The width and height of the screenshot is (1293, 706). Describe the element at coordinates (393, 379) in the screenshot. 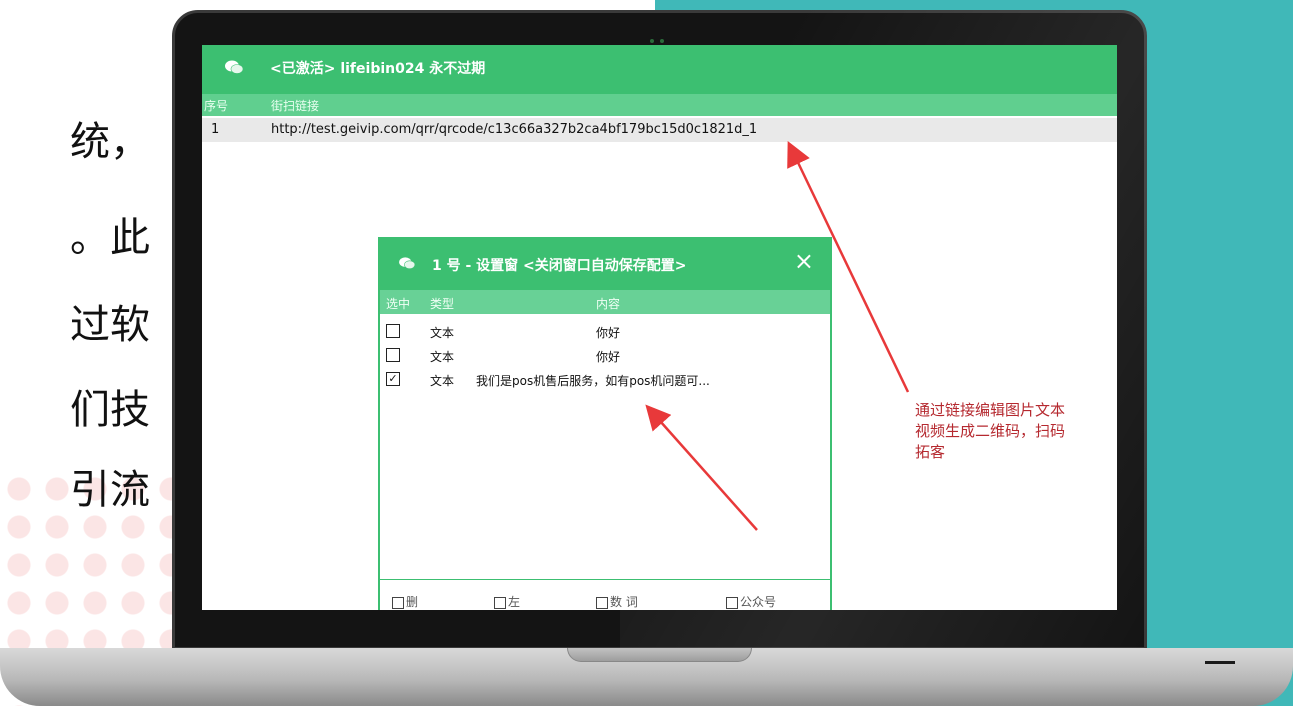

I see `row-checkbox: ✓` at that location.